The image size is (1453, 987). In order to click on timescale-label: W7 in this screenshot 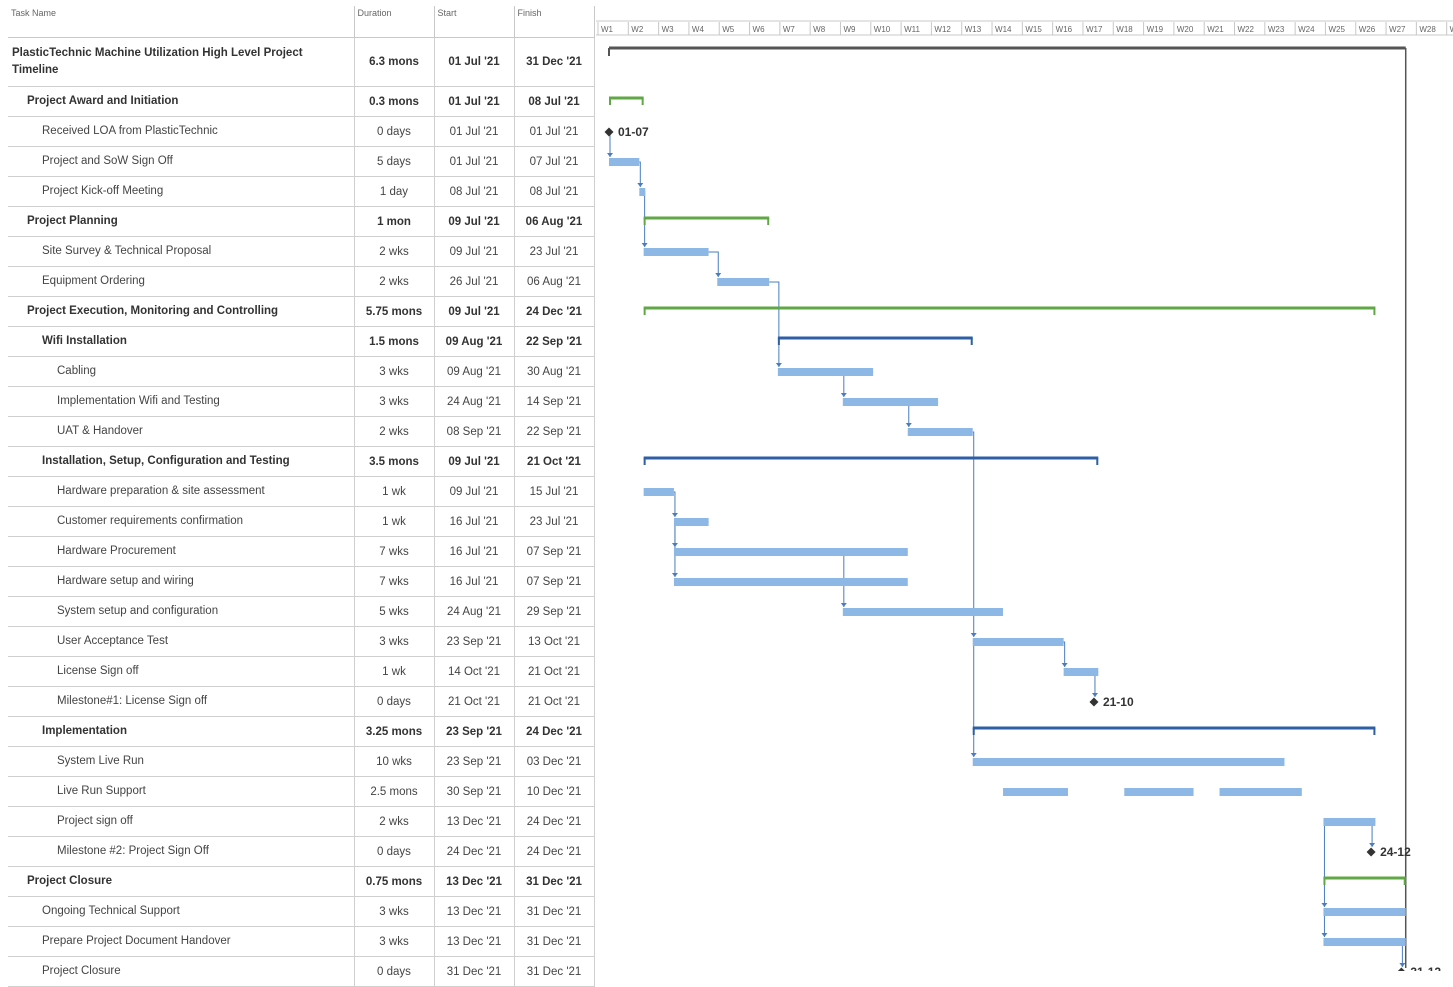, I will do `click(789, 29)`.